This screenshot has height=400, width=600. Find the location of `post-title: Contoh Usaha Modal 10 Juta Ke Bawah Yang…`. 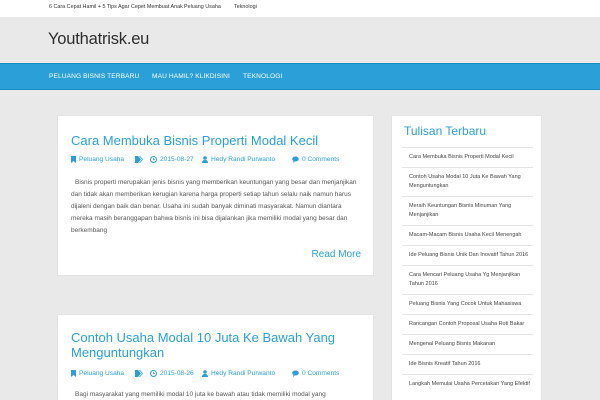

post-title: Contoh Usaha Modal 10 Juta Ke Bawah Yang… is located at coordinates (216, 345).